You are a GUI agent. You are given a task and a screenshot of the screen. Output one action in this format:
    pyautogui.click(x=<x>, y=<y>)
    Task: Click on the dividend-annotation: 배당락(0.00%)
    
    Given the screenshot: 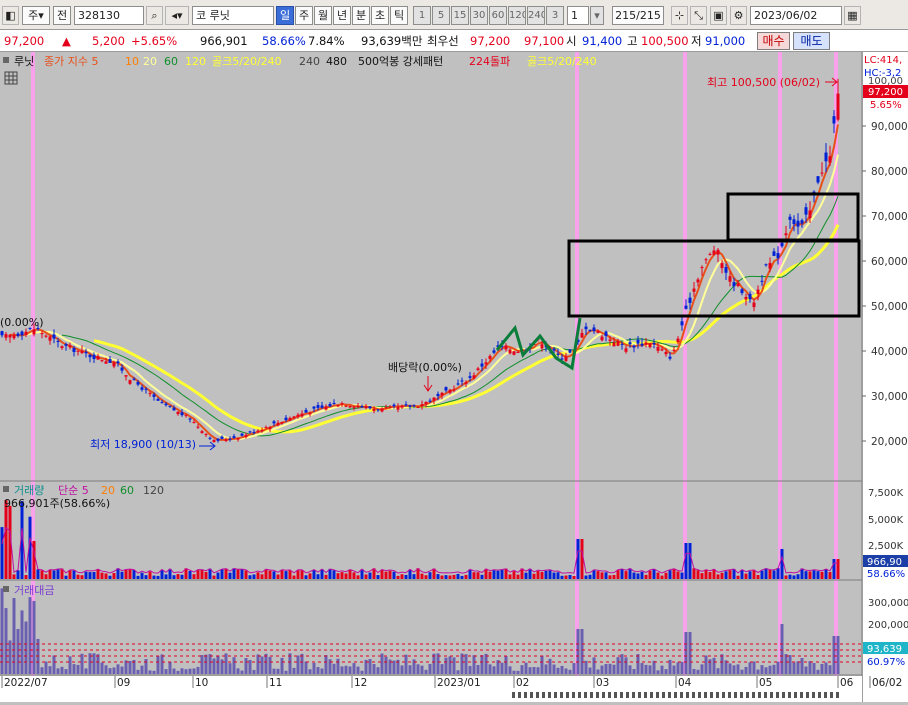 What is the action you would take?
    pyautogui.click(x=425, y=367)
    